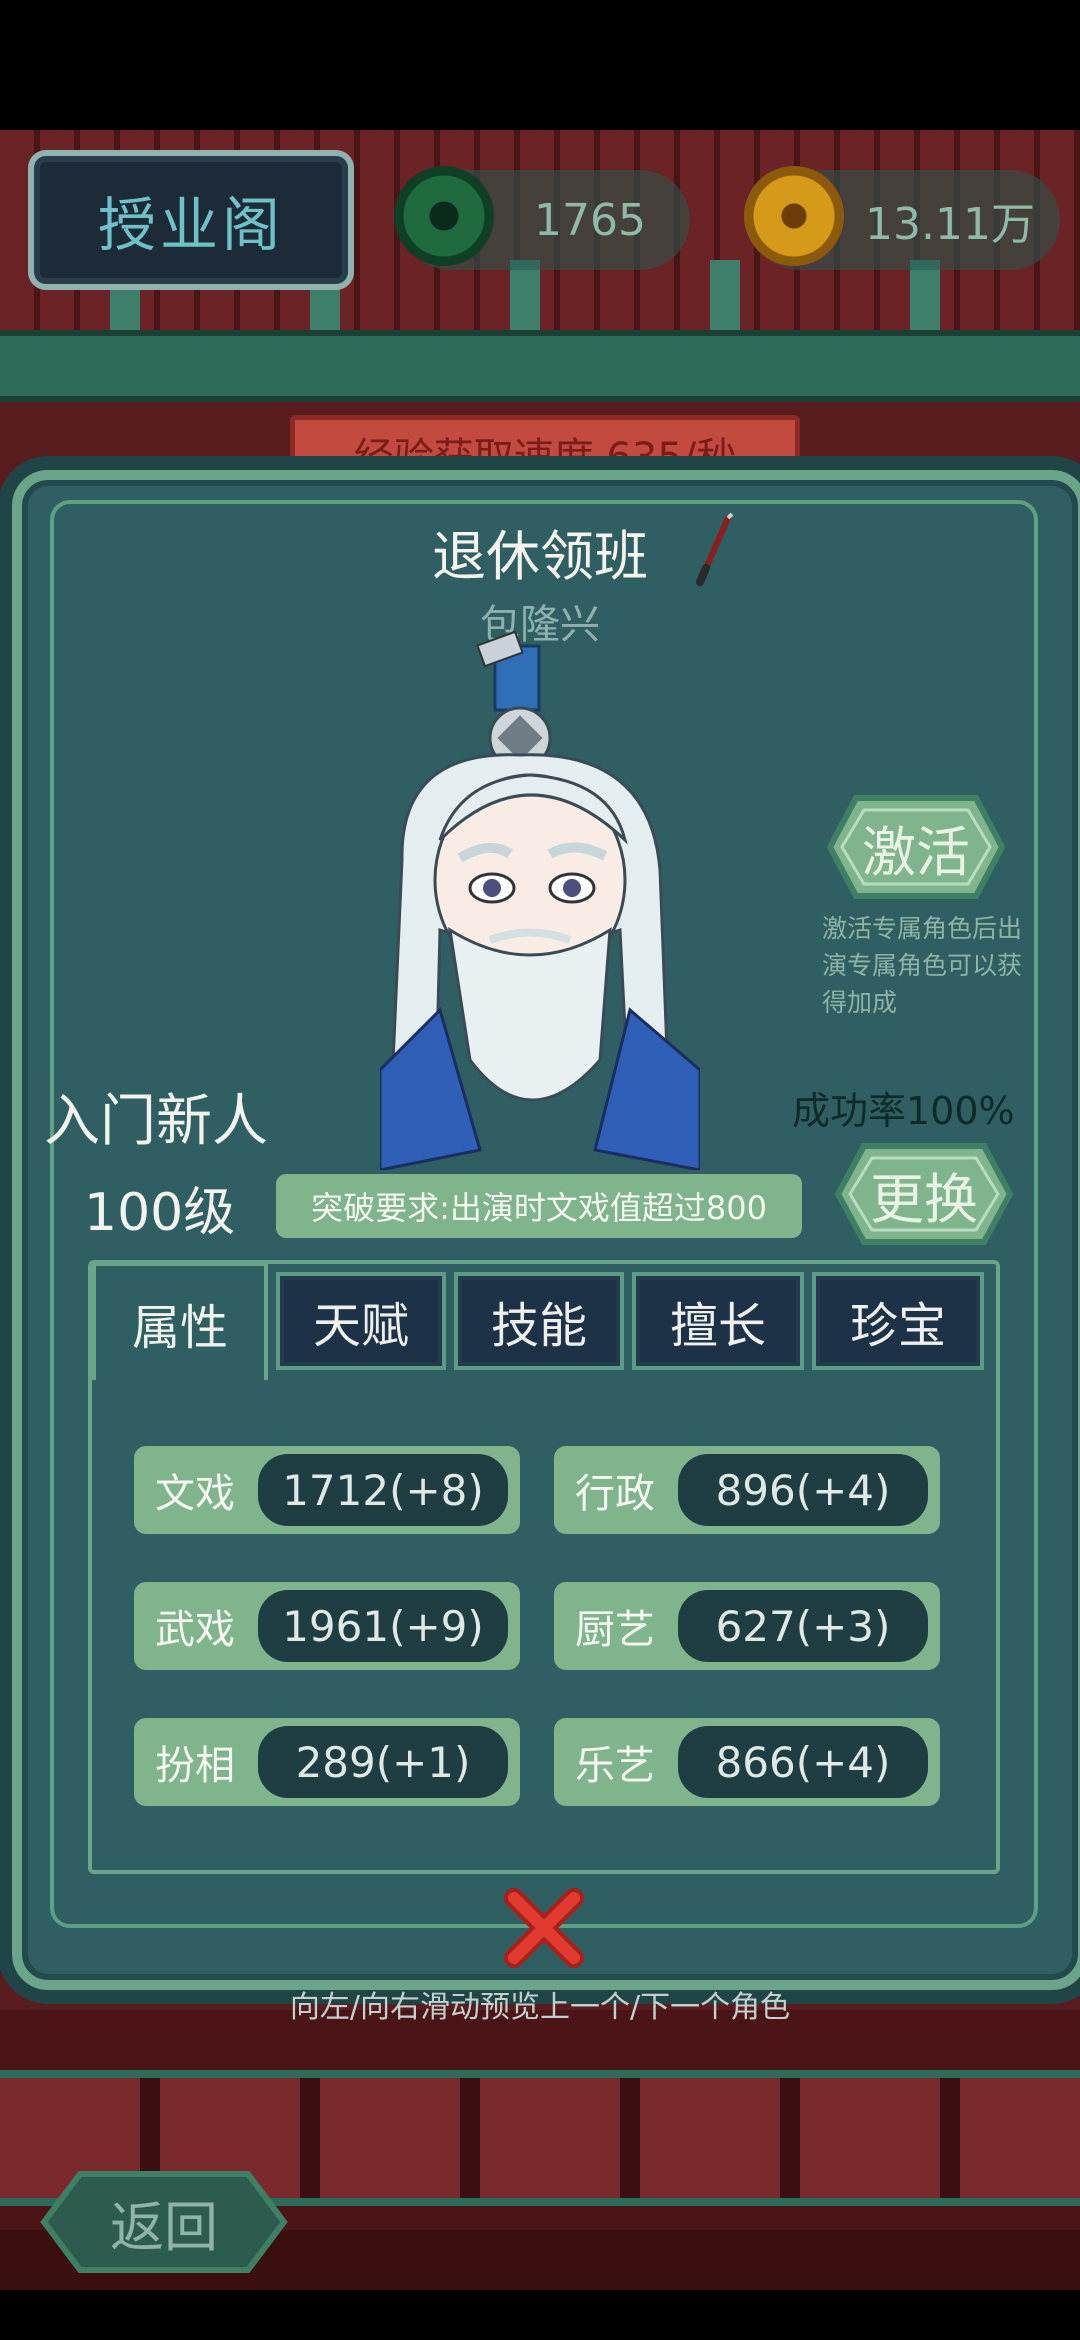 The width and height of the screenshot is (1080, 2340). What do you see at coordinates (444, 216) in the screenshot?
I see `jade-coin-icon` at bounding box center [444, 216].